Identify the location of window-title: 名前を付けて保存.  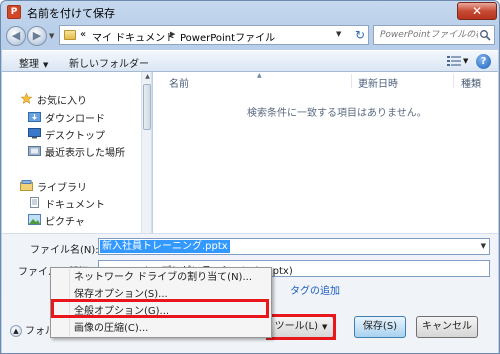
(71, 13).